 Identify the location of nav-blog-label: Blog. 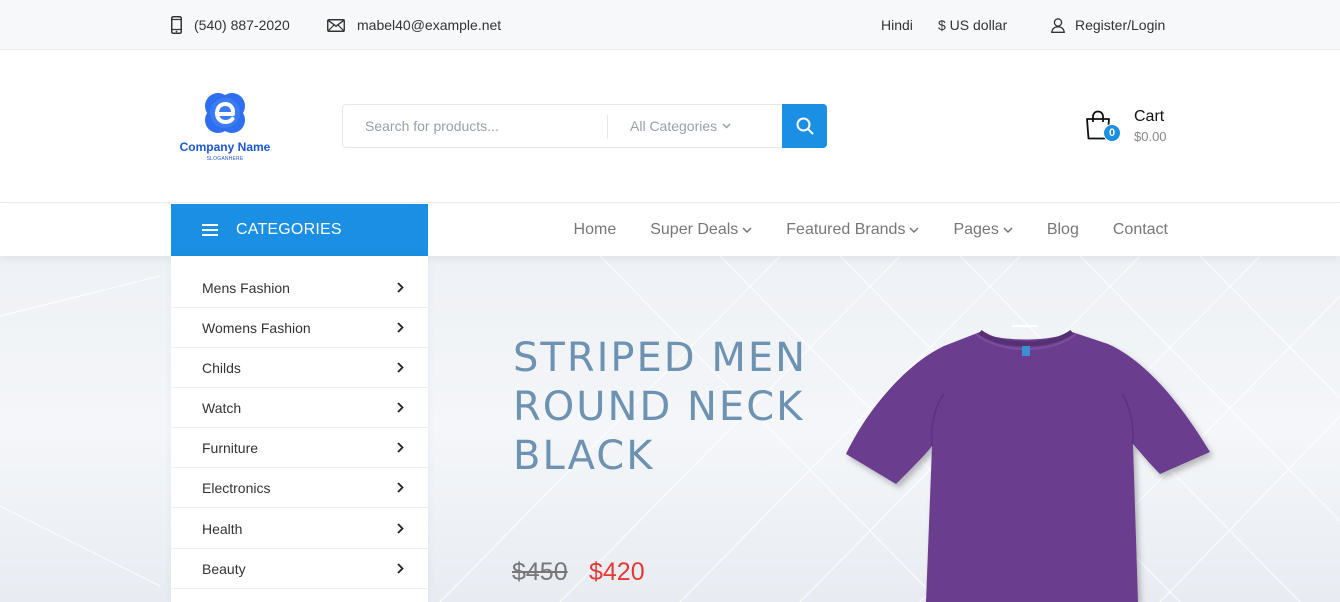
(1062, 229).